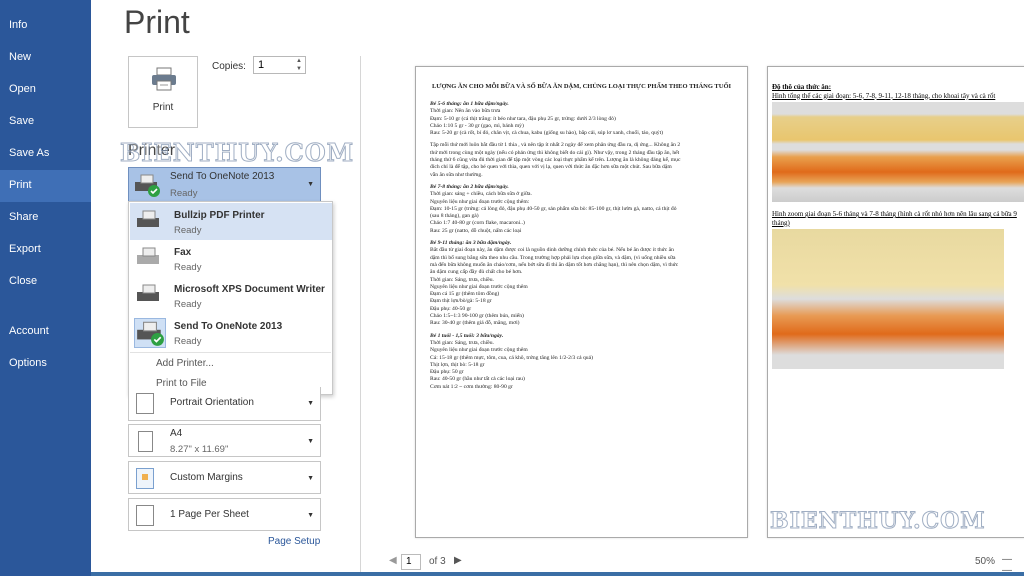 The image size is (1024, 576). What do you see at coordinates (224, 184) in the screenshot?
I see `printer-dropdown: Send To OneNote 2013 Ready ▼` at bounding box center [224, 184].